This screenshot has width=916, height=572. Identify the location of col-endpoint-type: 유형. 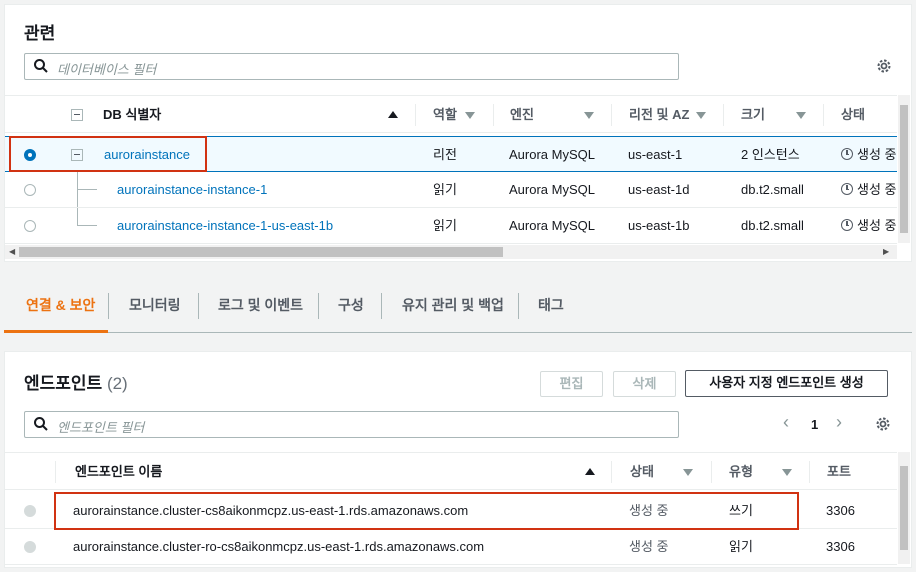
(741, 471).